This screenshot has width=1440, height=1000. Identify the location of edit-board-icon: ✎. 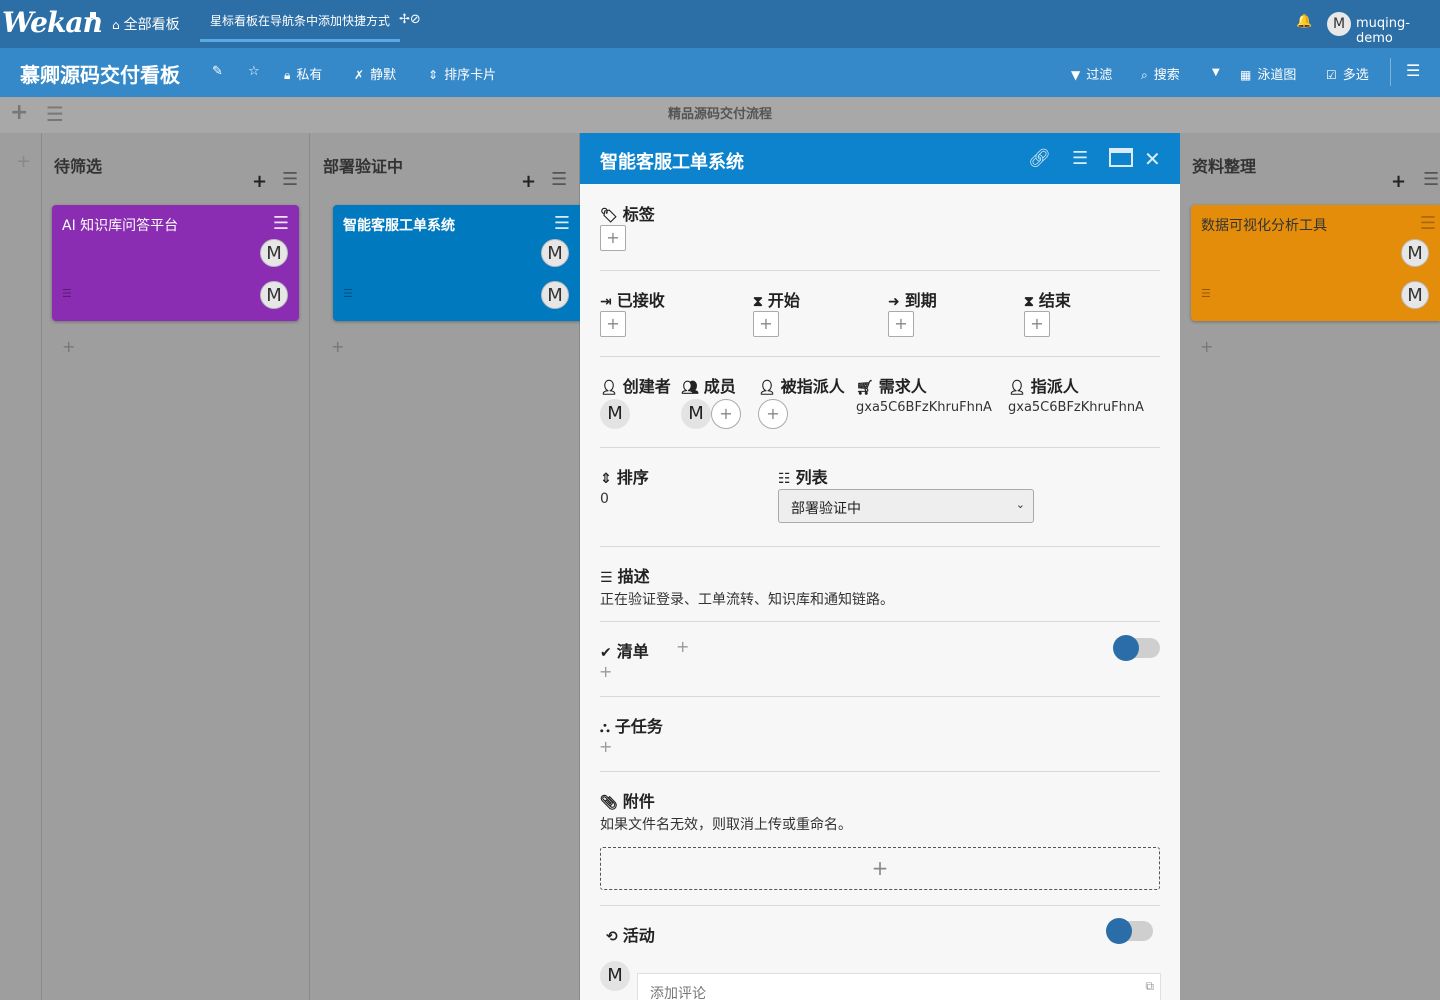
(217, 71).